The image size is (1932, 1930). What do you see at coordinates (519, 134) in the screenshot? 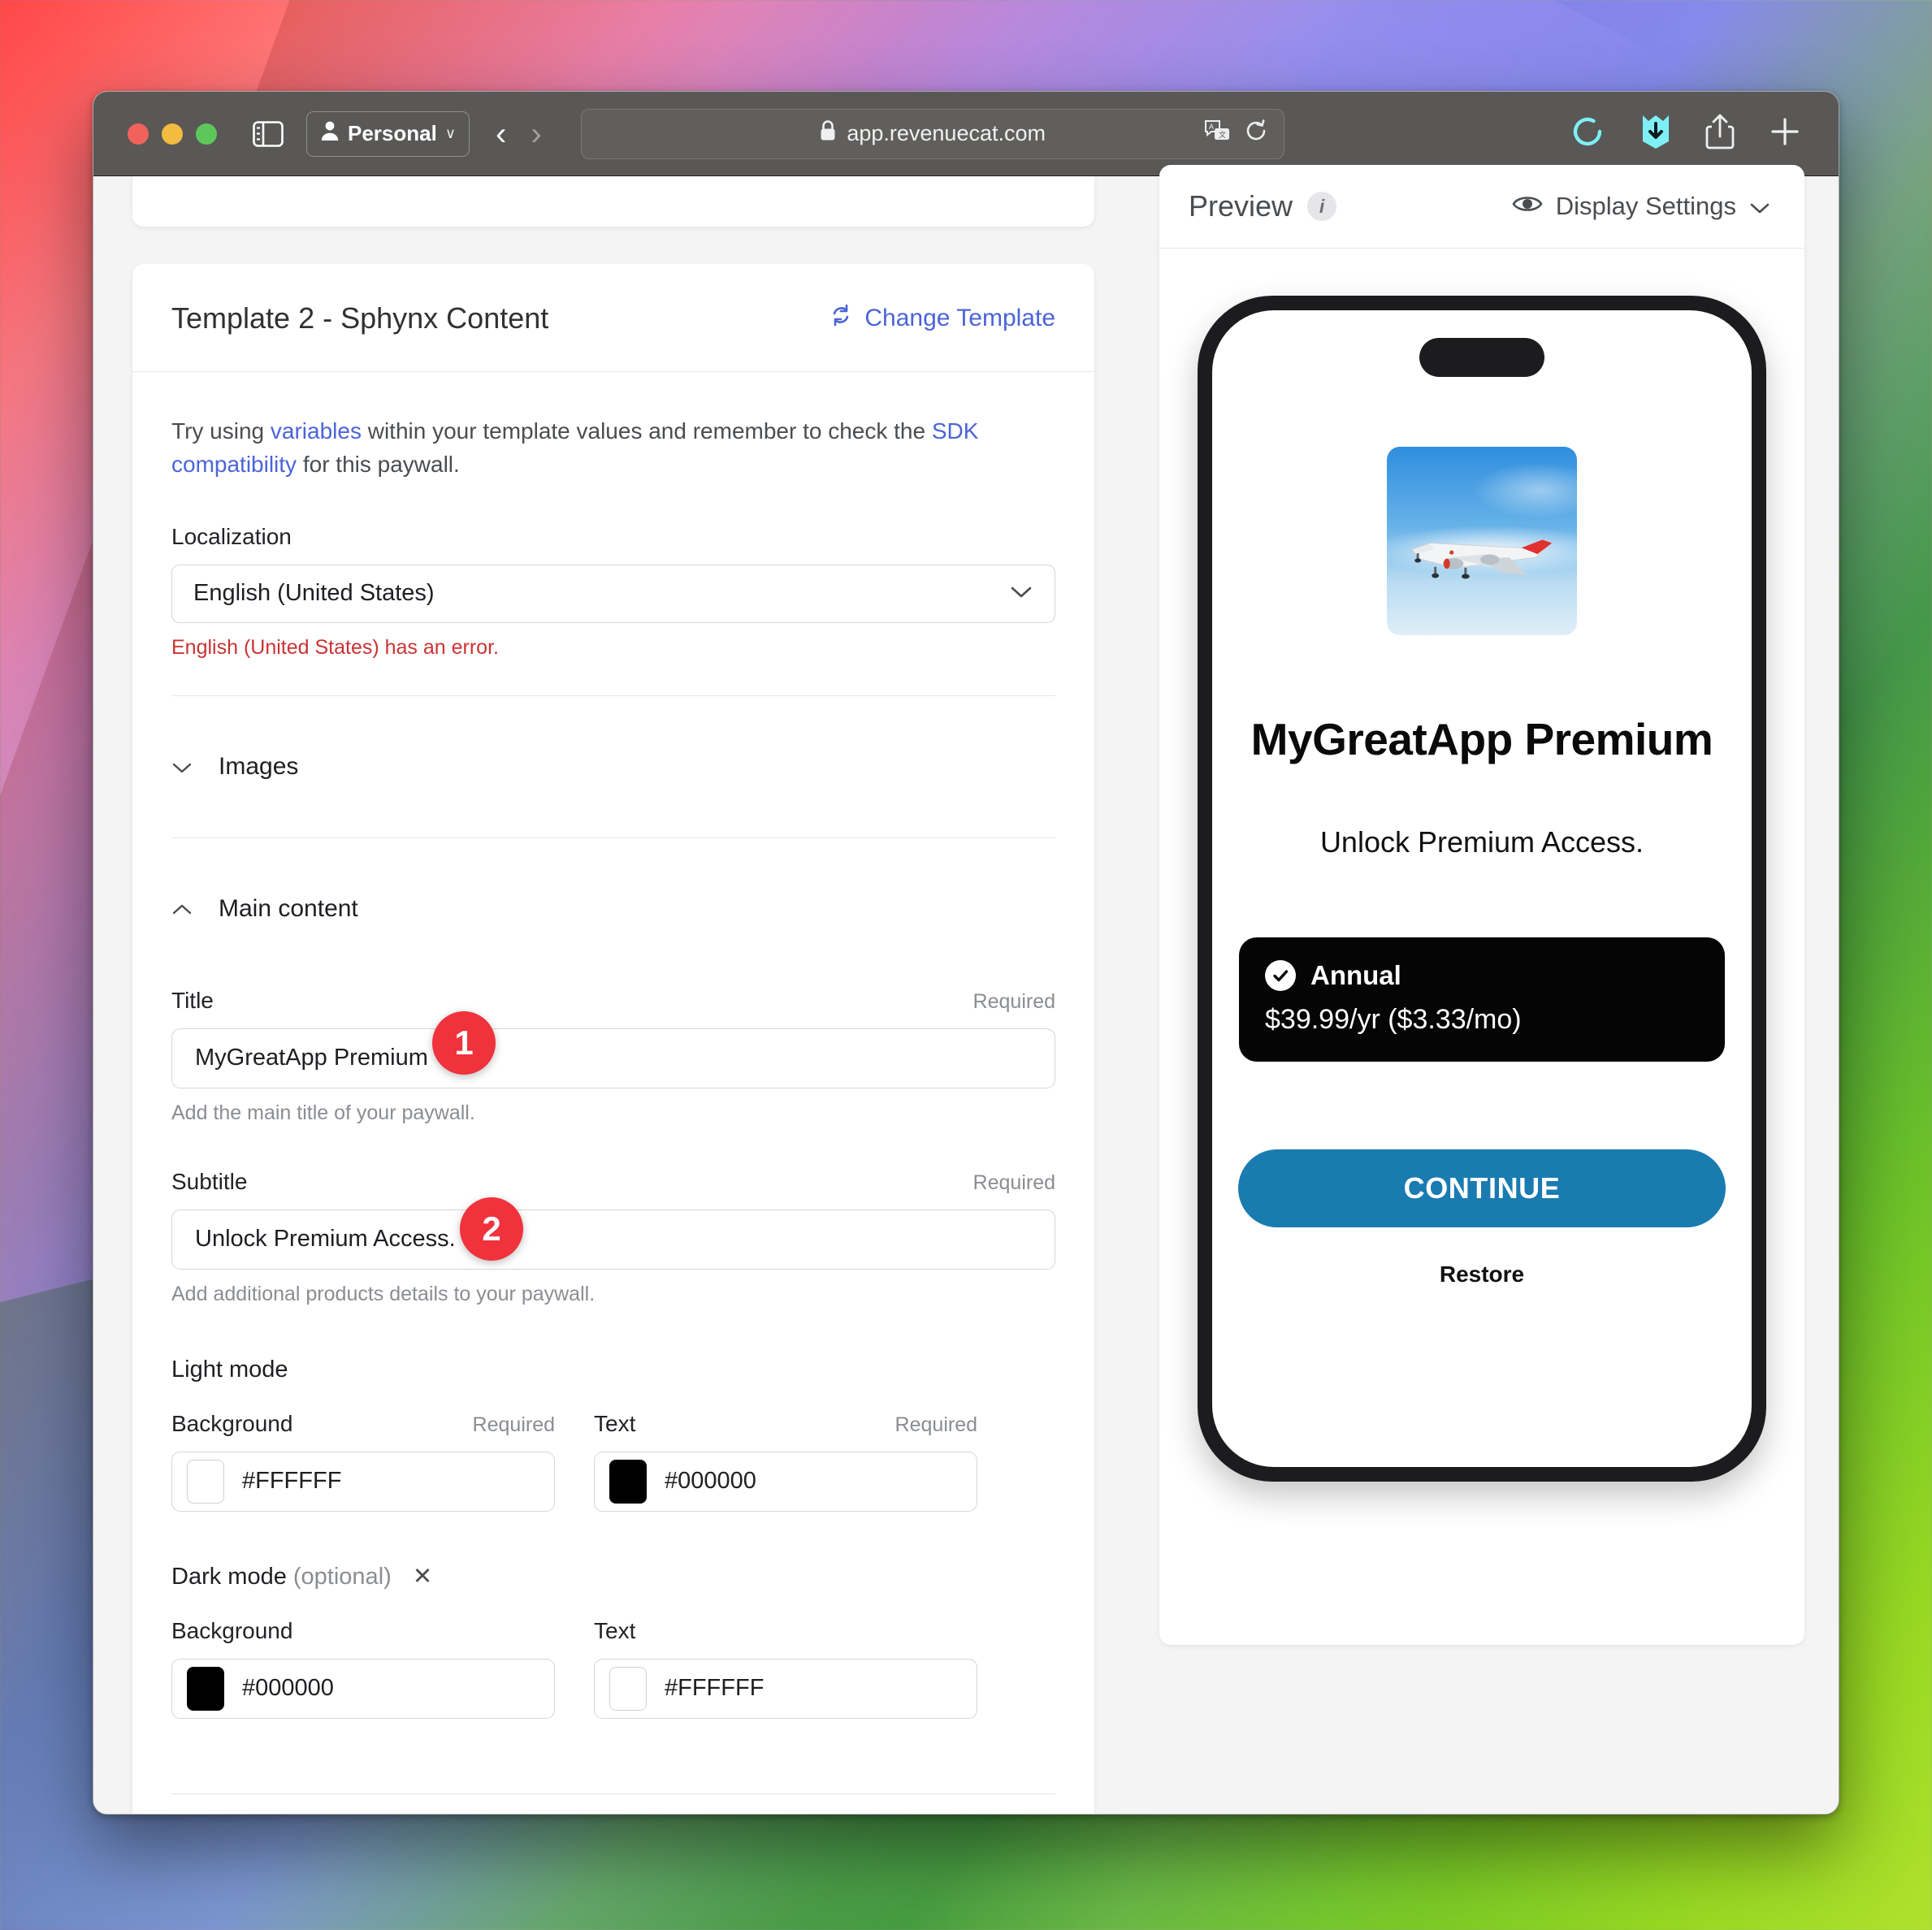
I see `navigation-arrows: ‹ ›` at bounding box center [519, 134].